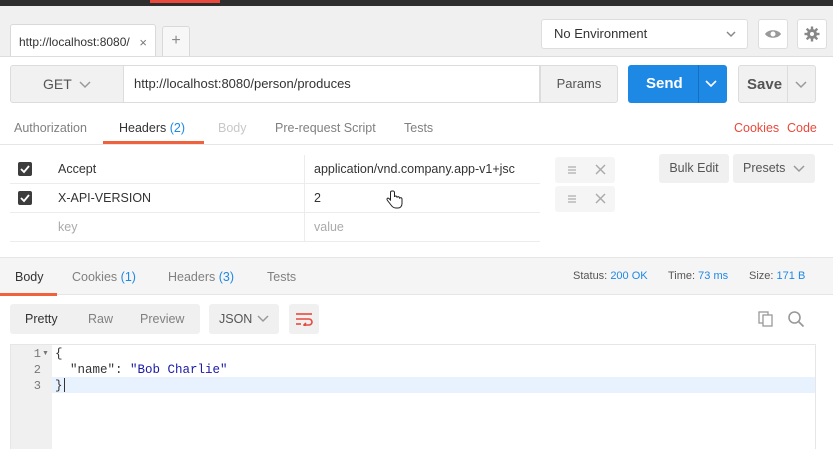 This screenshot has height=449, width=833. What do you see at coordinates (610, 276) in the screenshot?
I see `response-status: Status: 200 OK` at bounding box center [610, 276].